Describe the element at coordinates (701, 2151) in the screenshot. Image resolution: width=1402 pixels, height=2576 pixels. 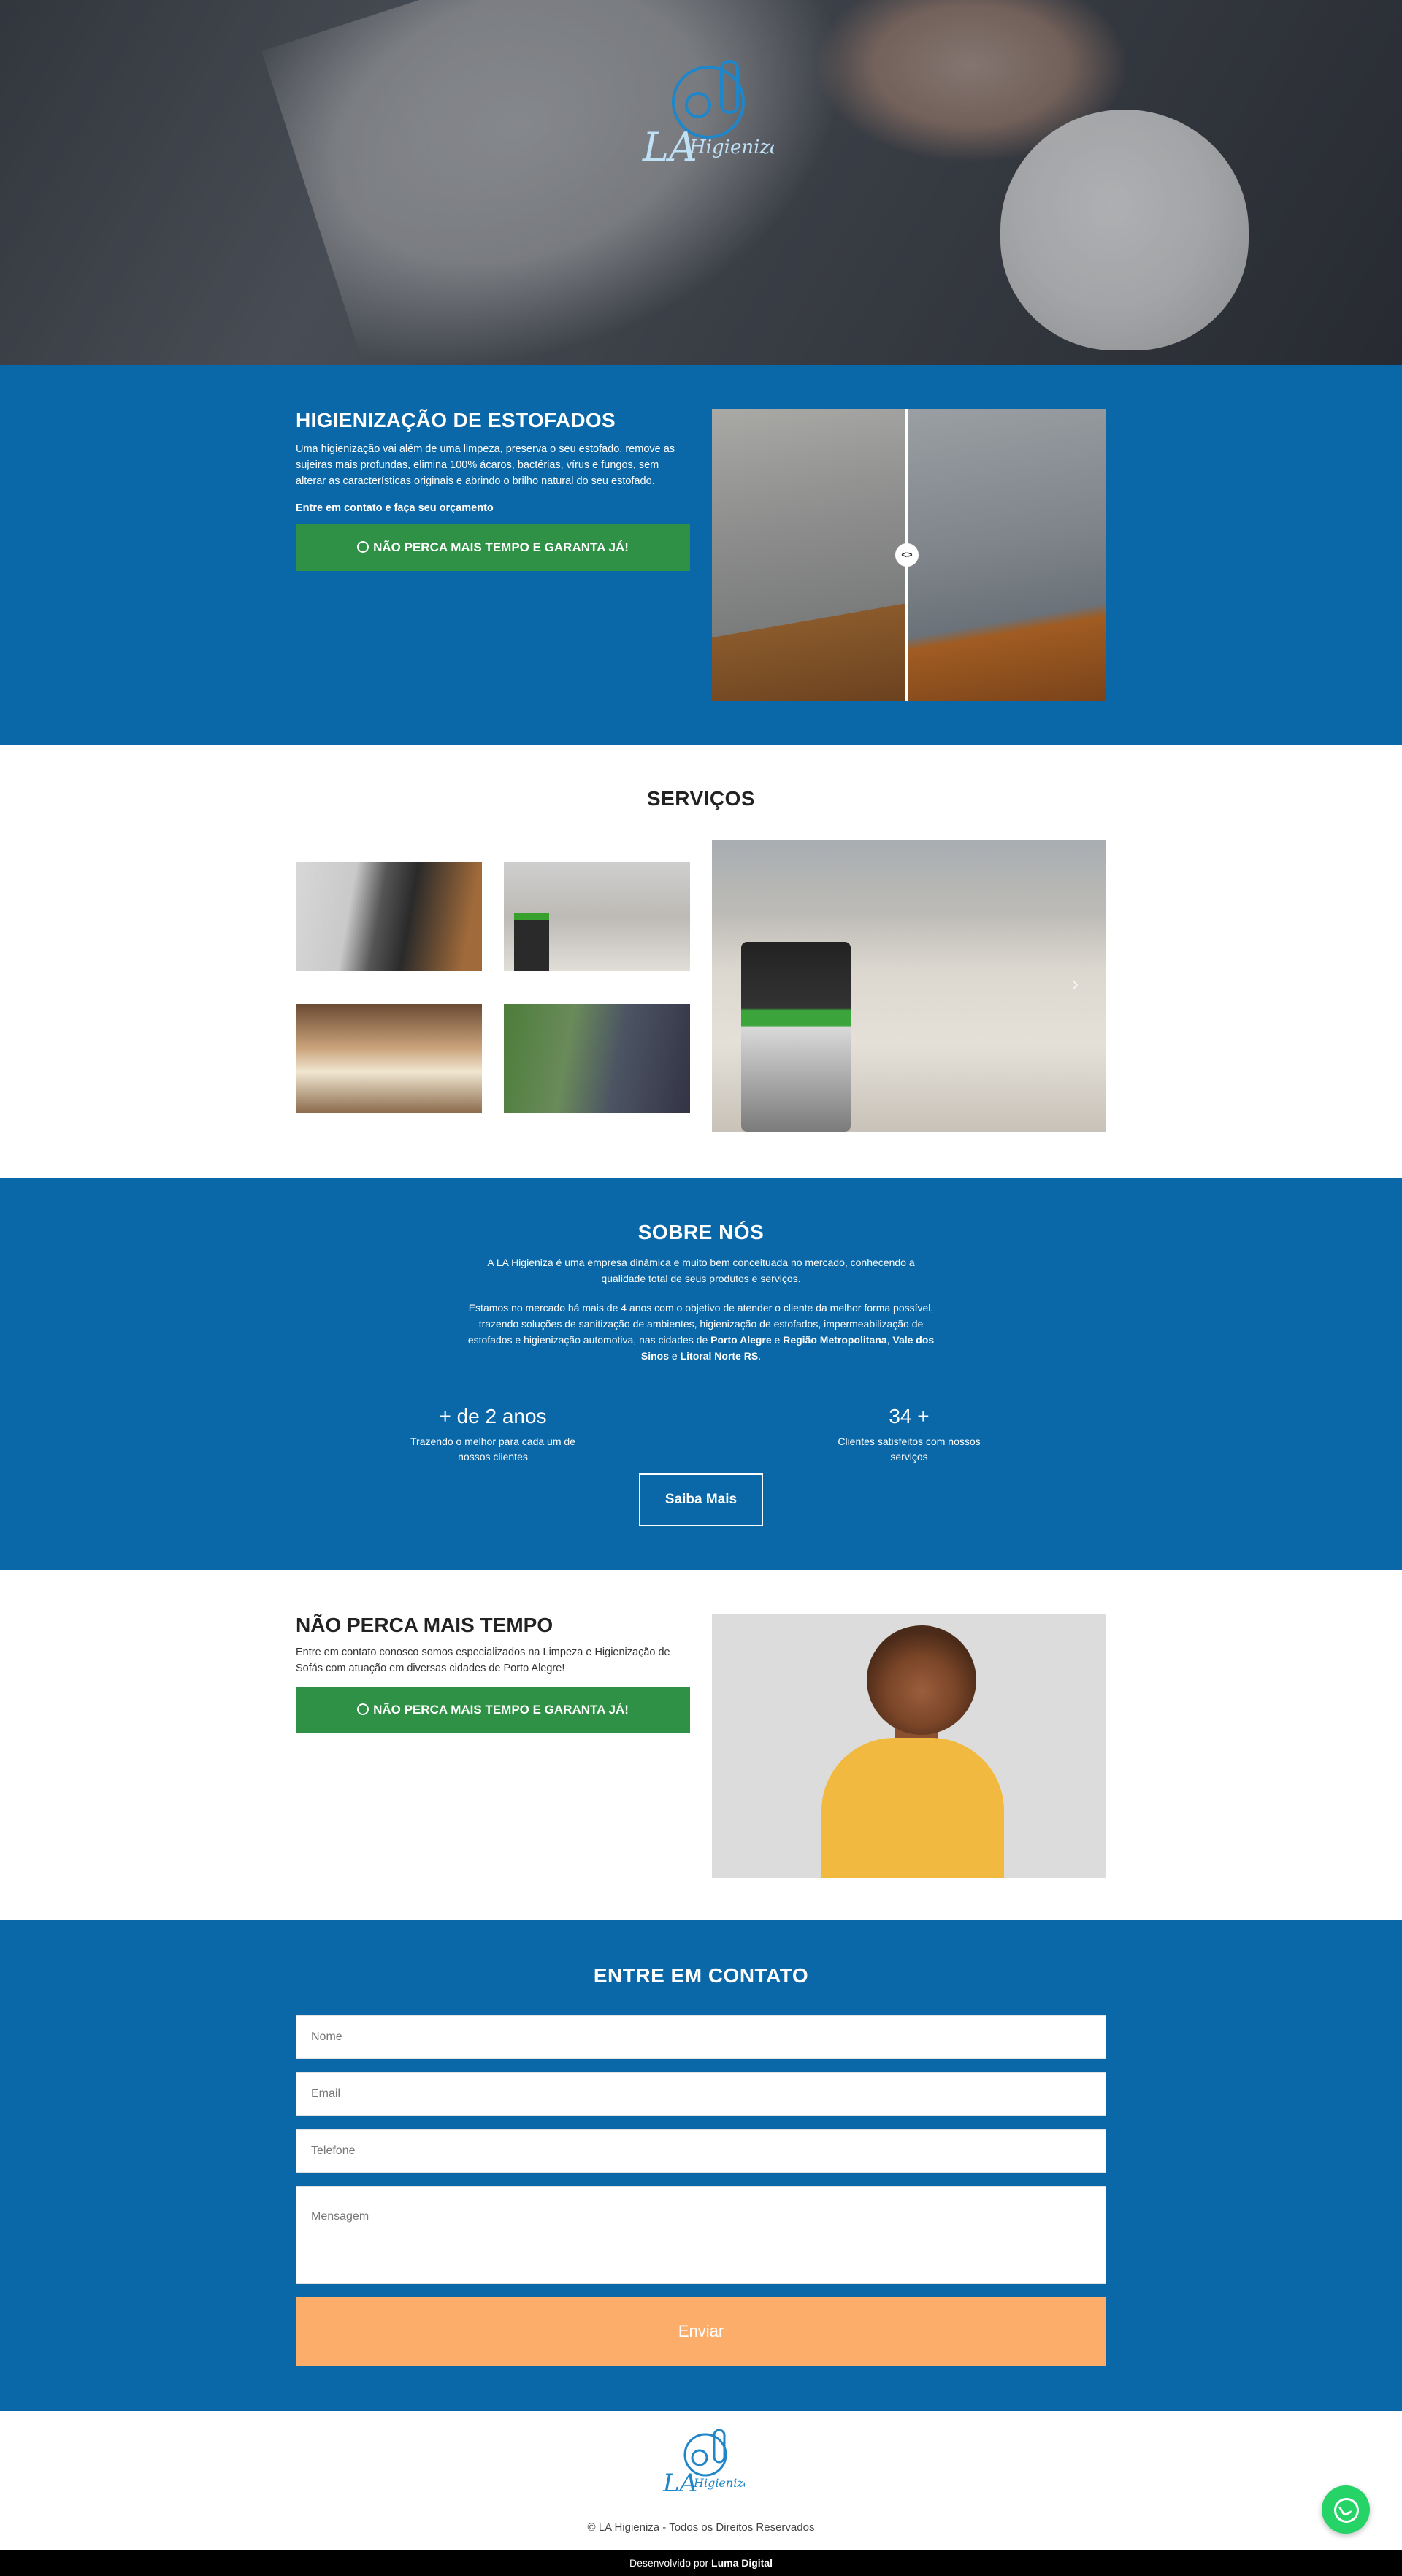
I see `phone-field: Telefone` at that location.